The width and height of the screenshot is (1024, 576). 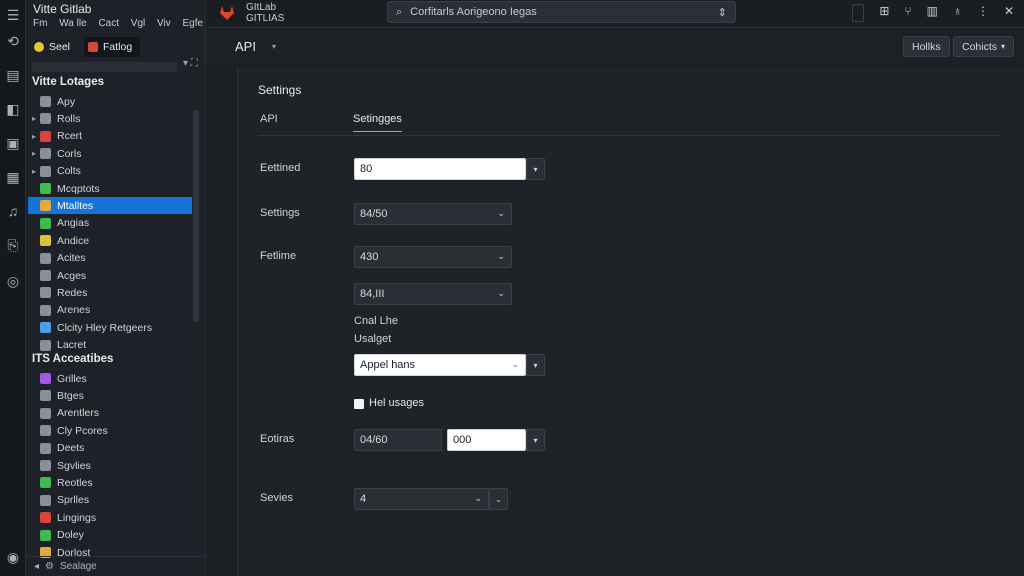 What do you see at coordinates (110, 448) in the screenshot?
I see `sidebar-tree-item: Deets` at bounding box center [110, 448].